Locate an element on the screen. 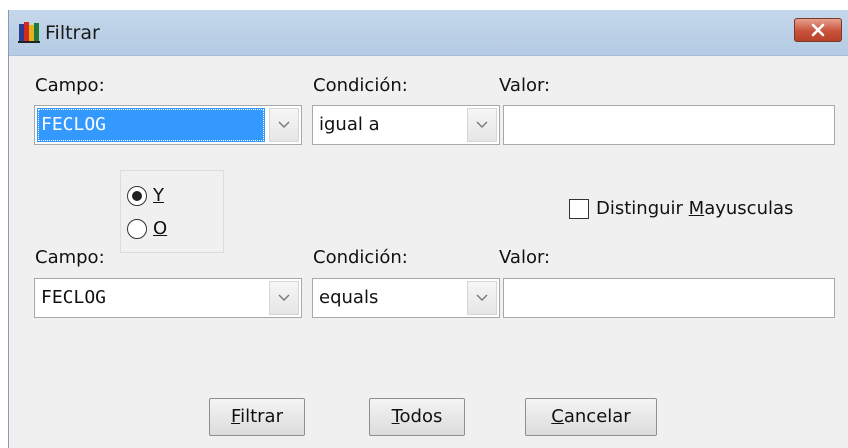  condicion-select-2-value: equals is located at coordinates (349, 297).